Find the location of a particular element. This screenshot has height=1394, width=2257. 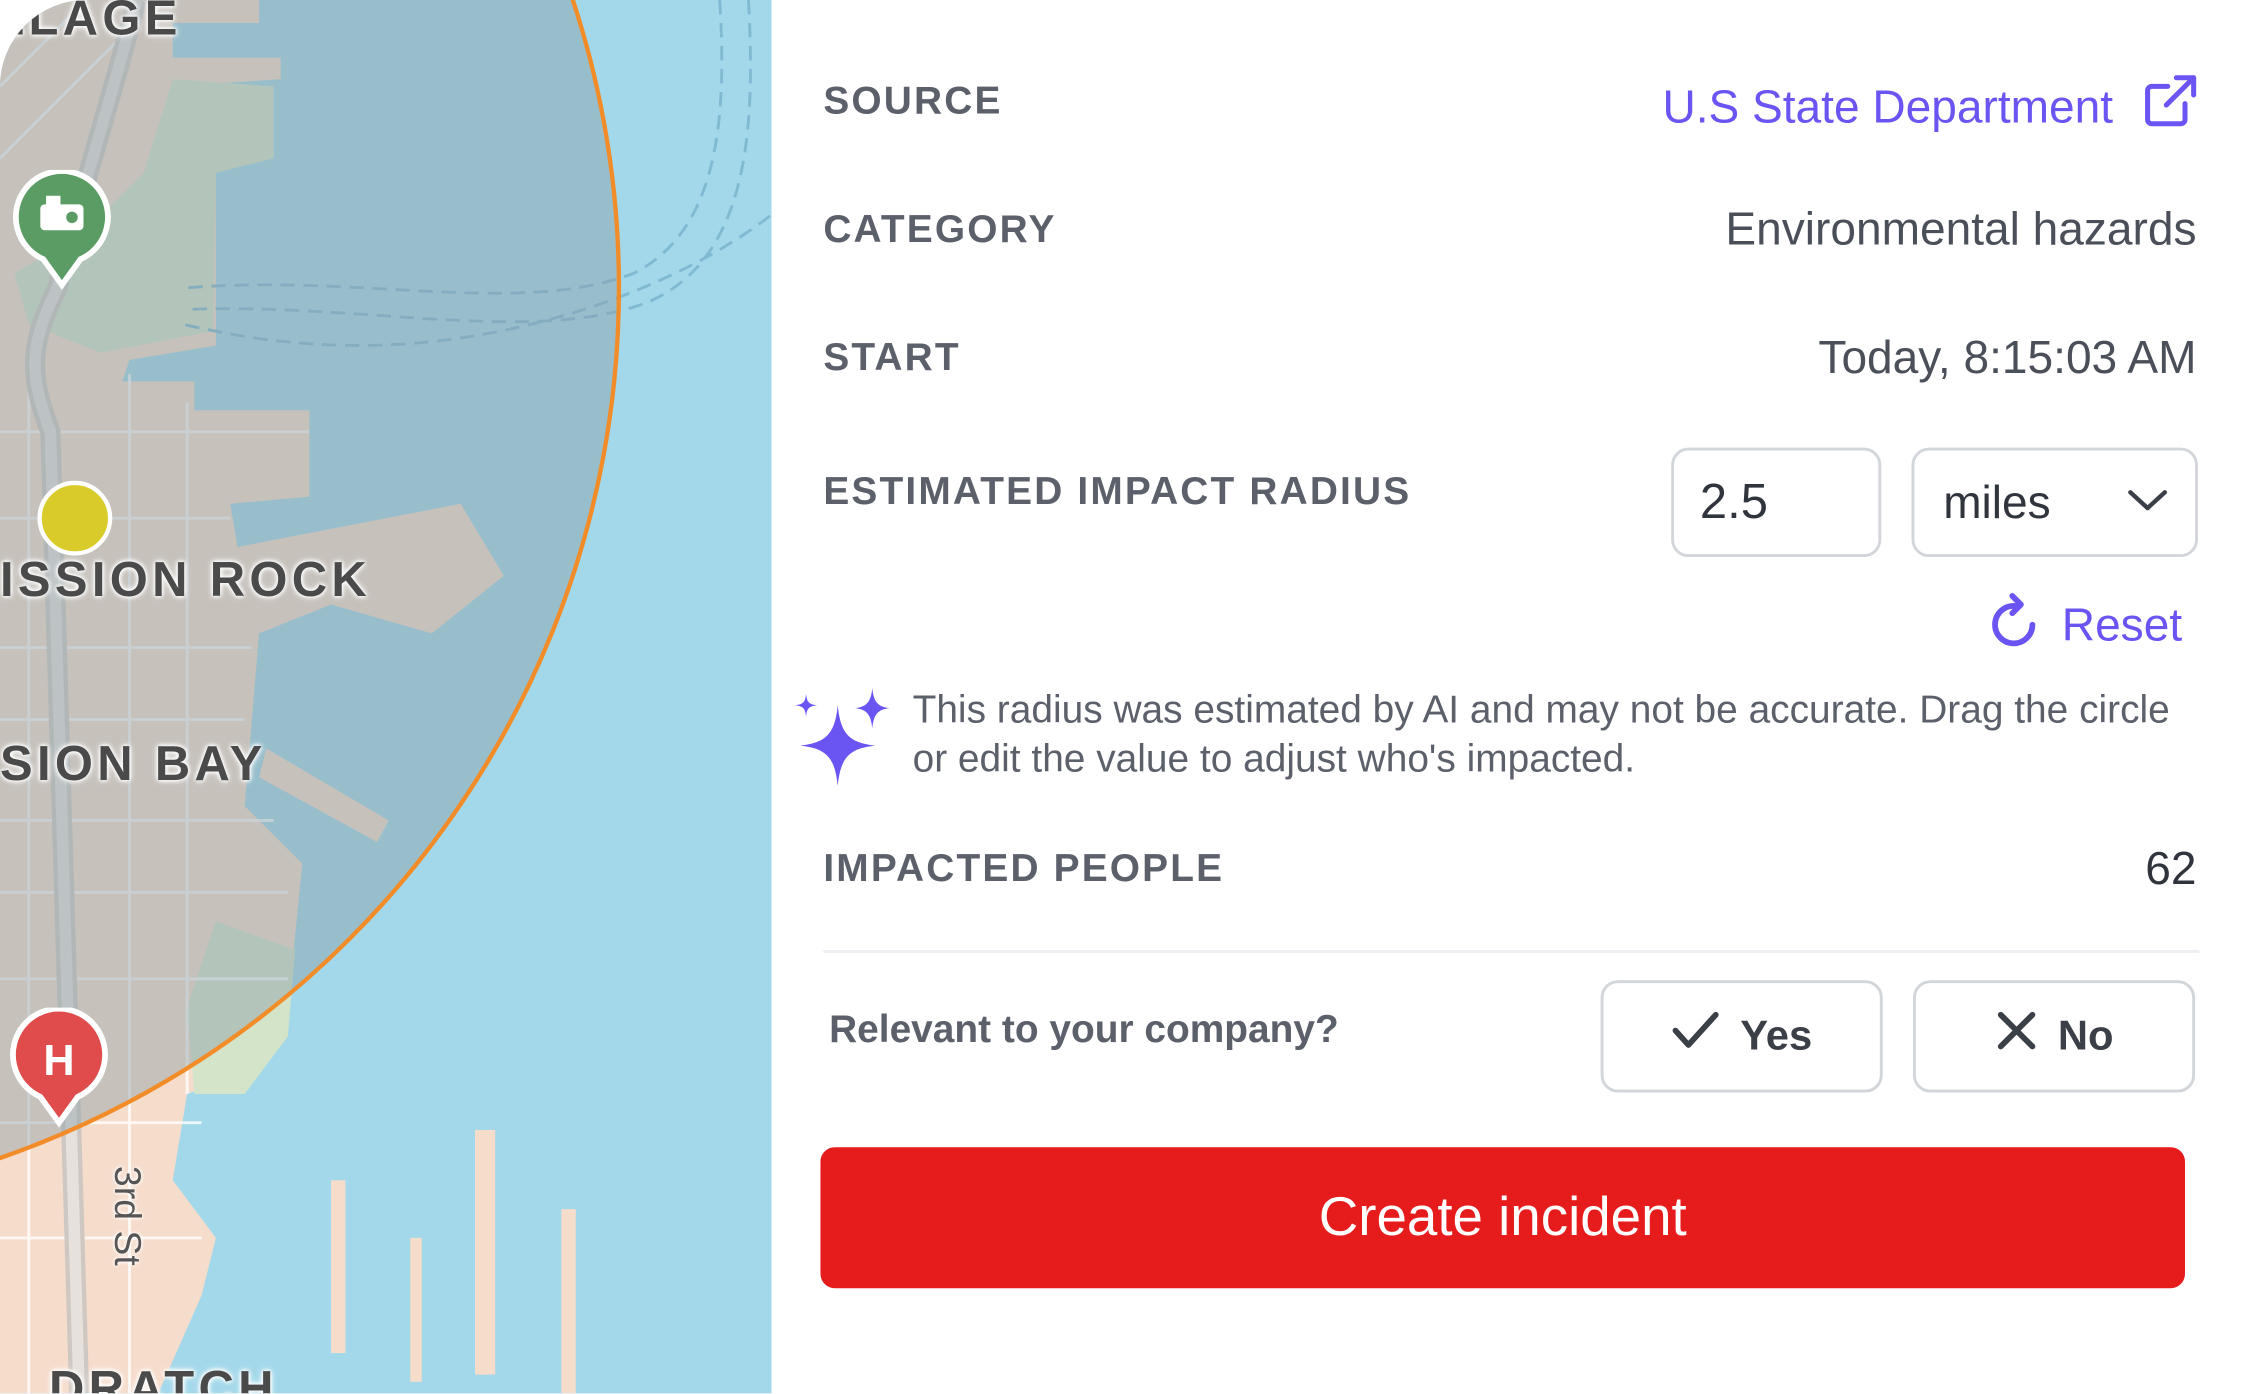

source-link-text: U.S State Department is located at coordinates (1888, 105).